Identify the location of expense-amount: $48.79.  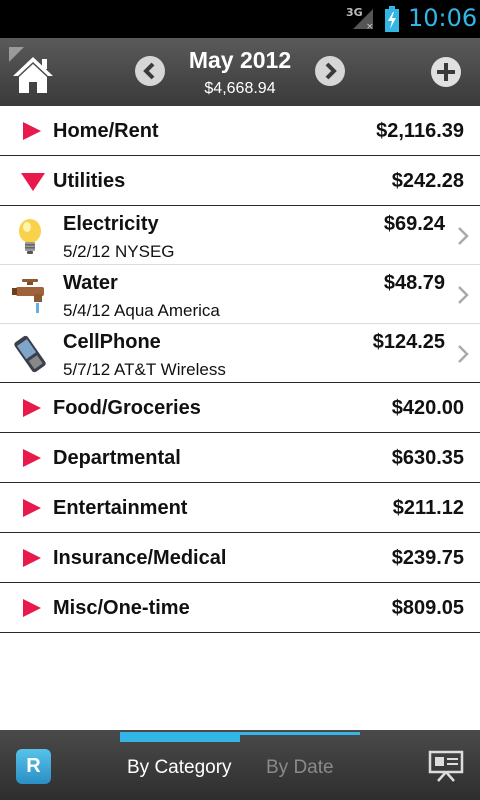
(414, 283).